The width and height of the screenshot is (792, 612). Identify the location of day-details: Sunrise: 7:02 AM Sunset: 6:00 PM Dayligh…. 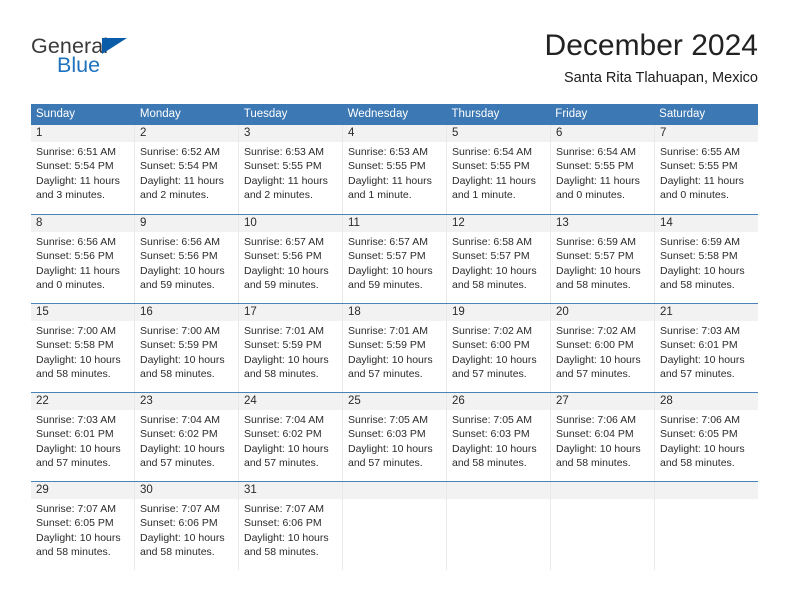
(602, 351).